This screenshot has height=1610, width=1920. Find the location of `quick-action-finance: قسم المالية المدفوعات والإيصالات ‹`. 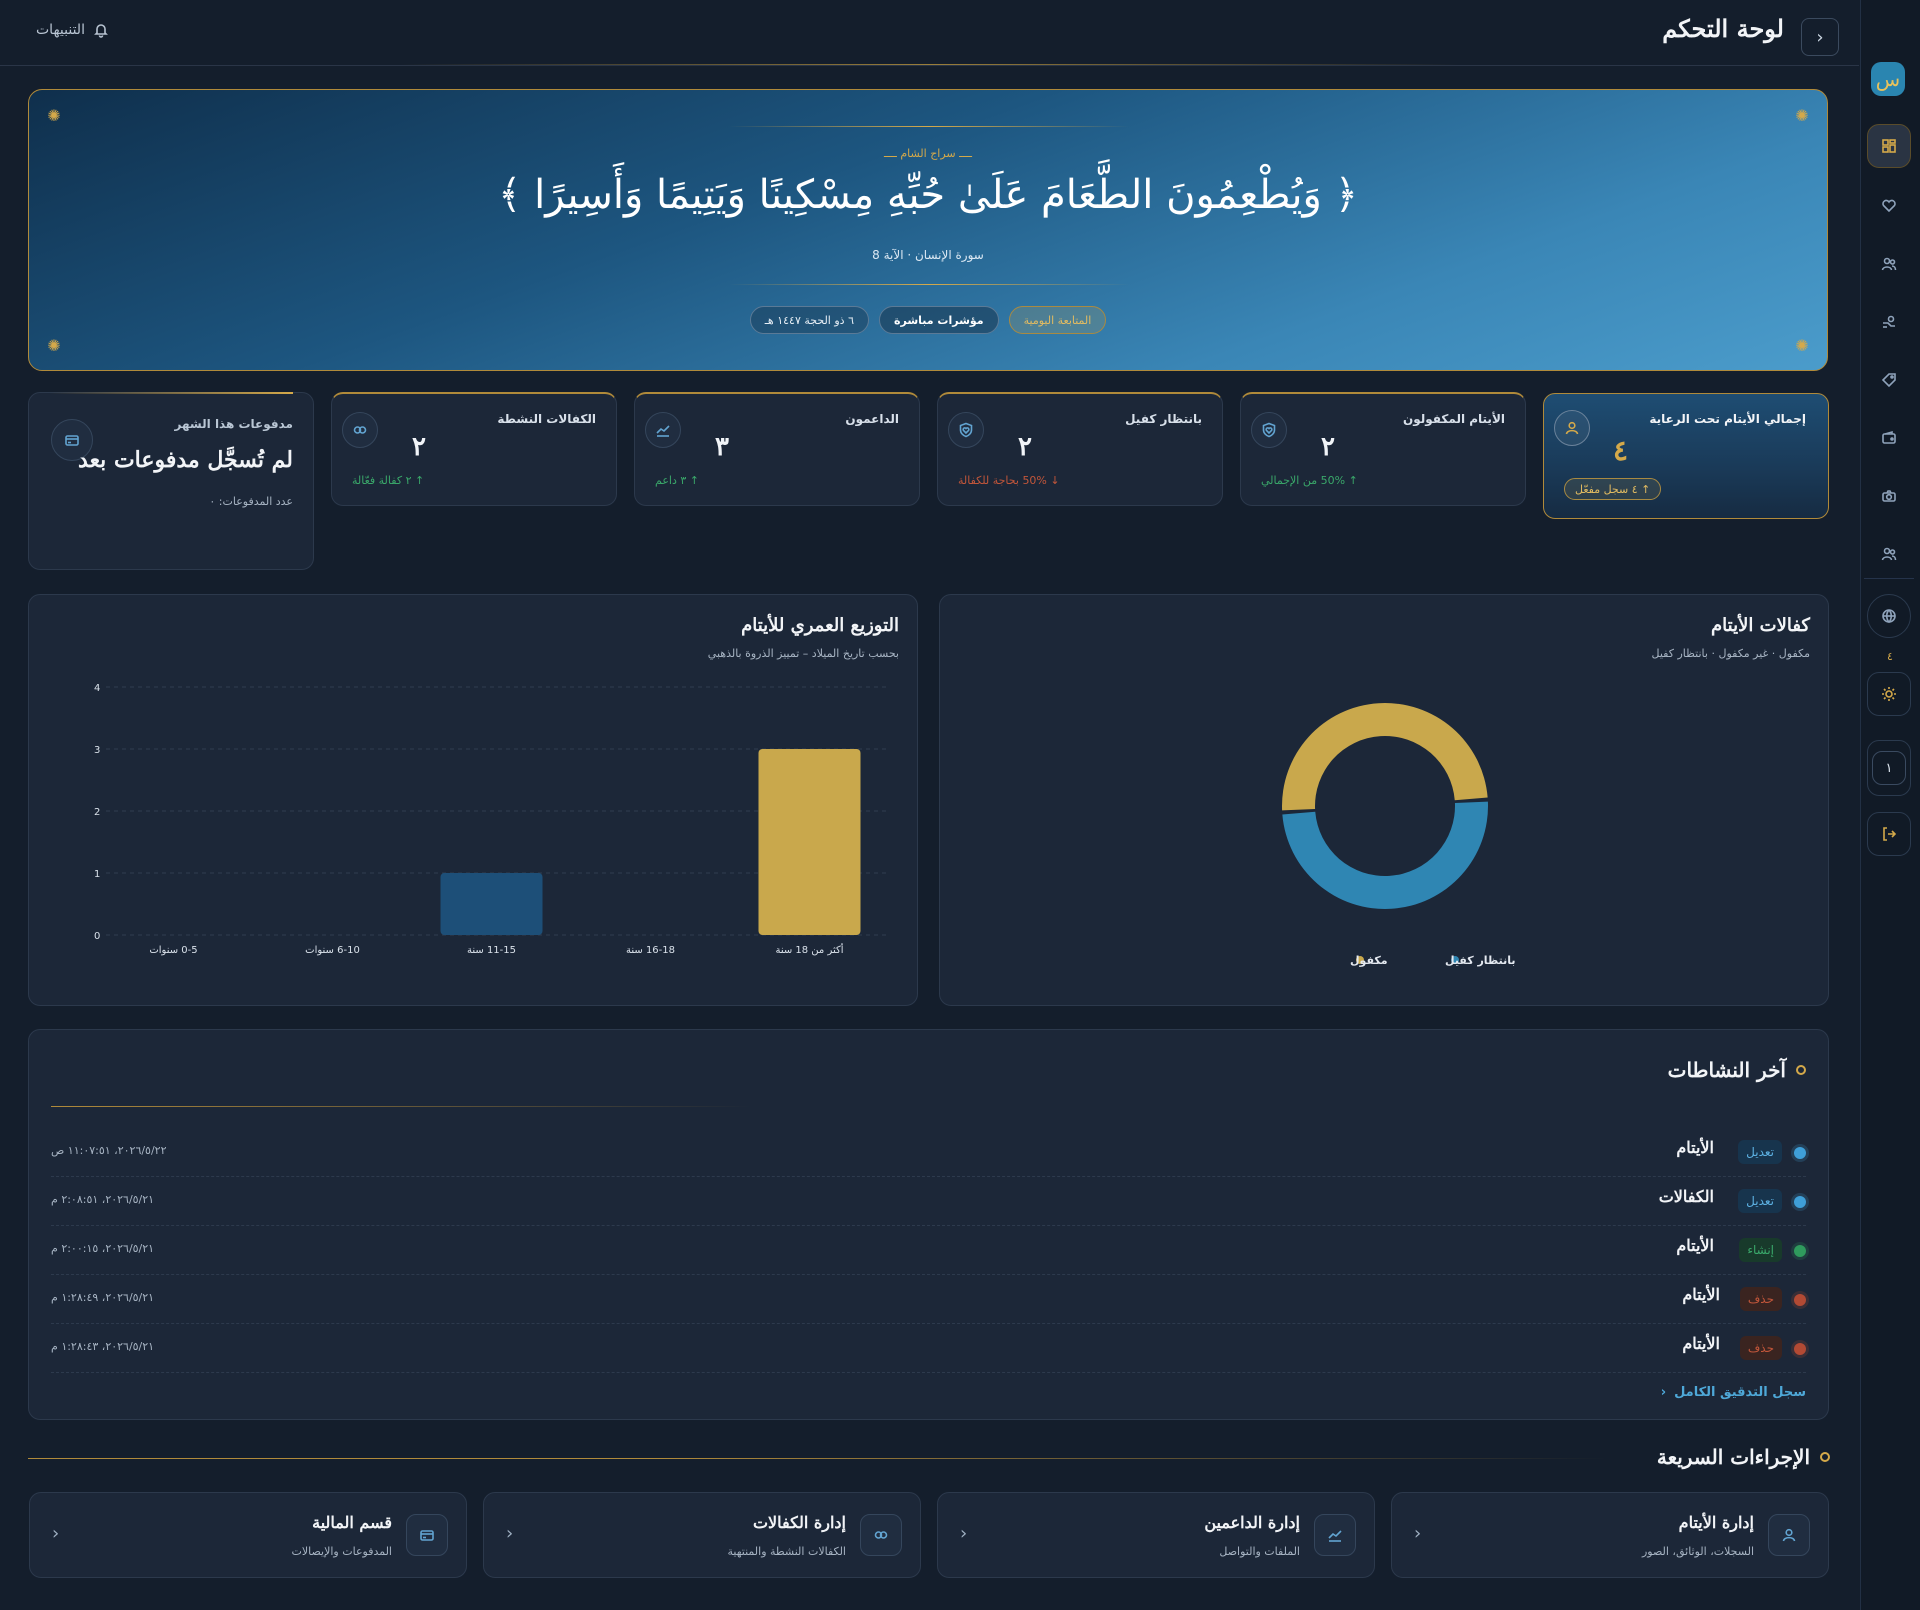

quick-action-finance: قسم المالية المدفوعات والإيصالات ‹ is located at coordinates (248, 1535).